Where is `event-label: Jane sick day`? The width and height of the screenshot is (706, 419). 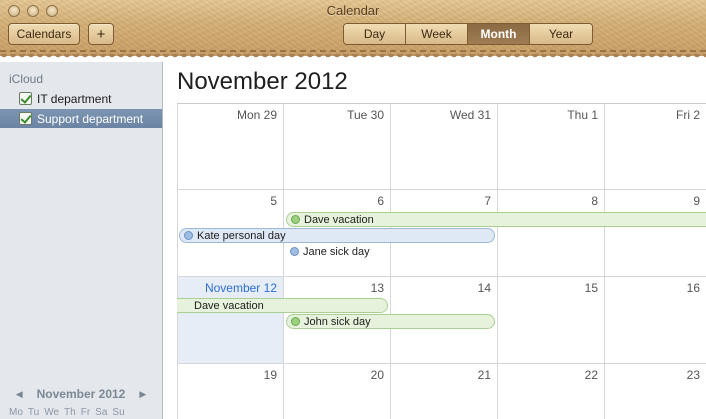
event-label: Jane sick day is located at coordinates (336, 251).